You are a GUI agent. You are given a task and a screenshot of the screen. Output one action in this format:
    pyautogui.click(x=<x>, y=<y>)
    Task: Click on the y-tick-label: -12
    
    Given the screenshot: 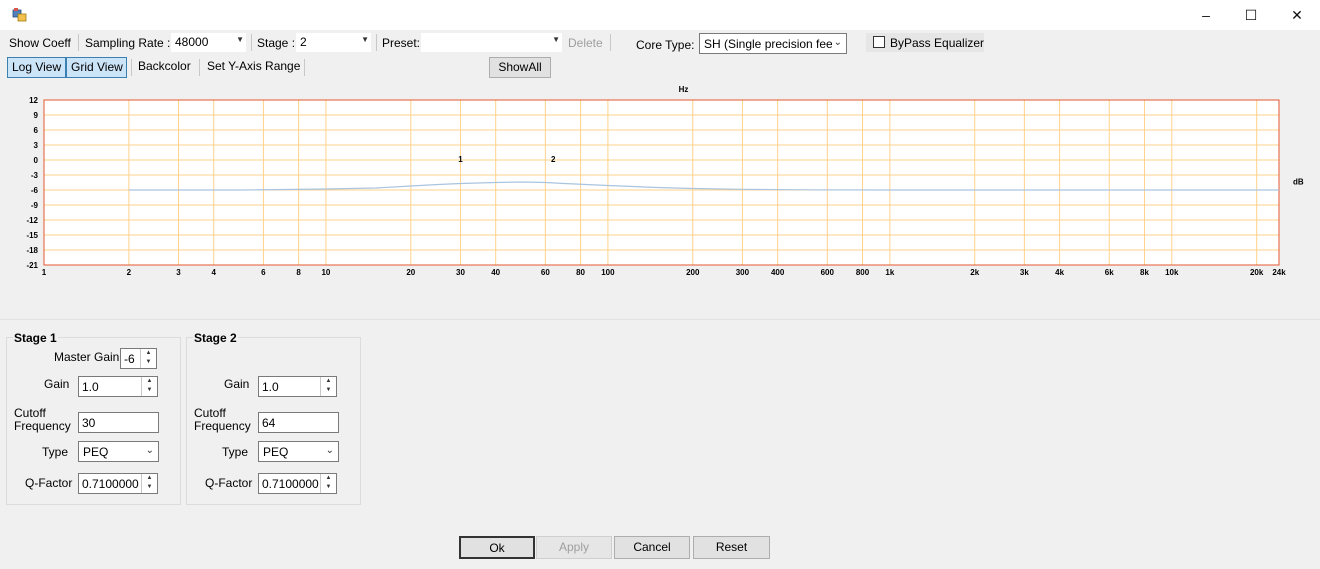 What is the action you would take?
    pyautogui.click(x=32, y=220)
    